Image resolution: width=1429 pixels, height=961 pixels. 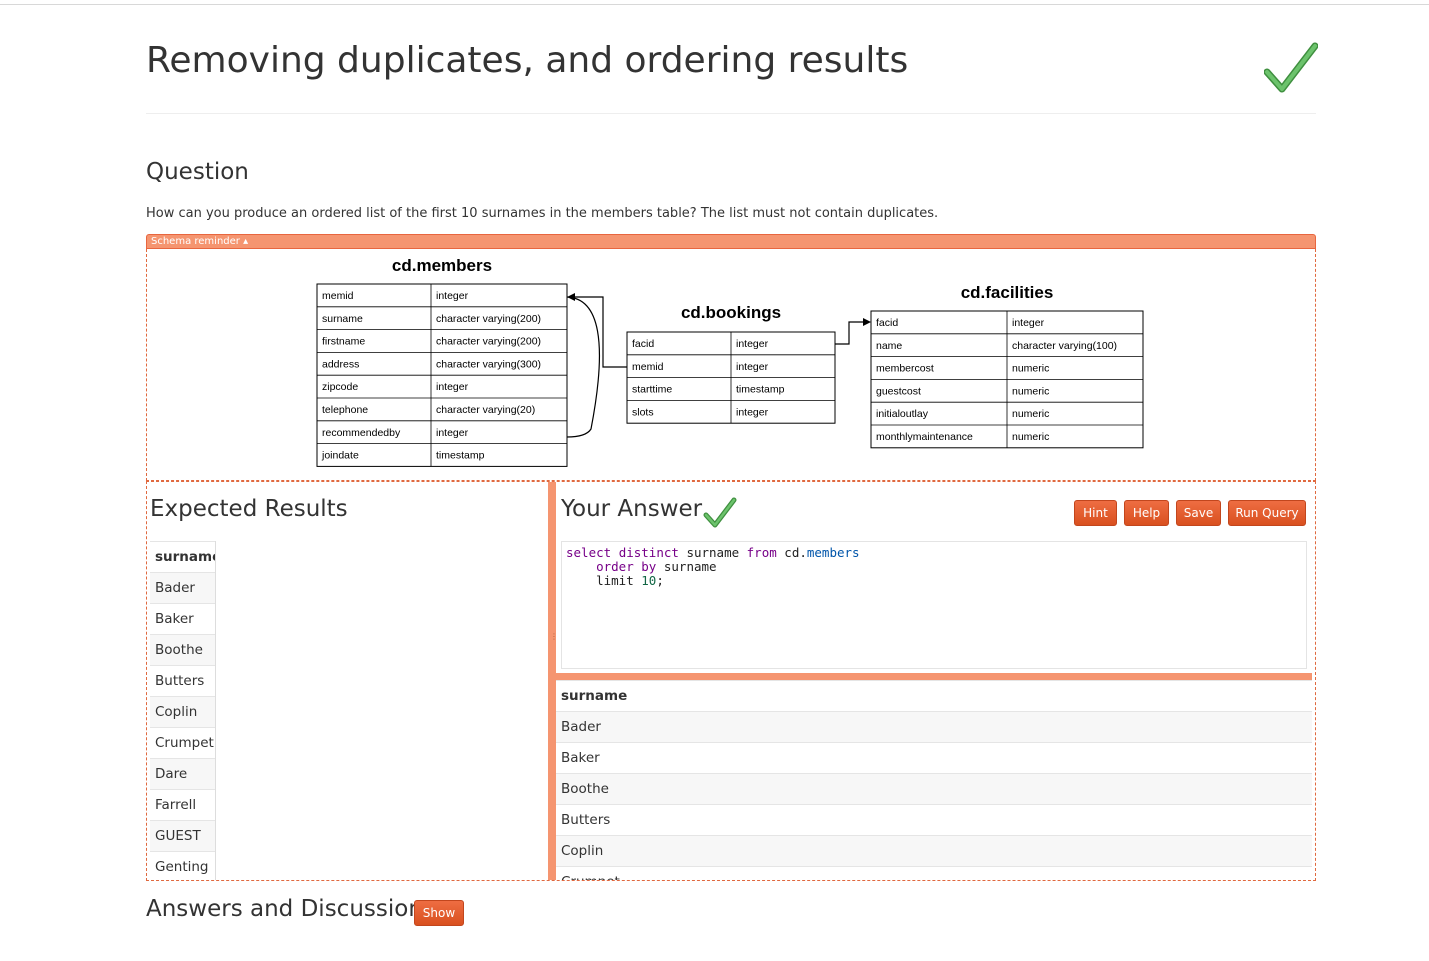 What do you see at coordinates (1146, 513) in the screenshot?
I see `help-button: Help` at bounding box center [1146, 513].